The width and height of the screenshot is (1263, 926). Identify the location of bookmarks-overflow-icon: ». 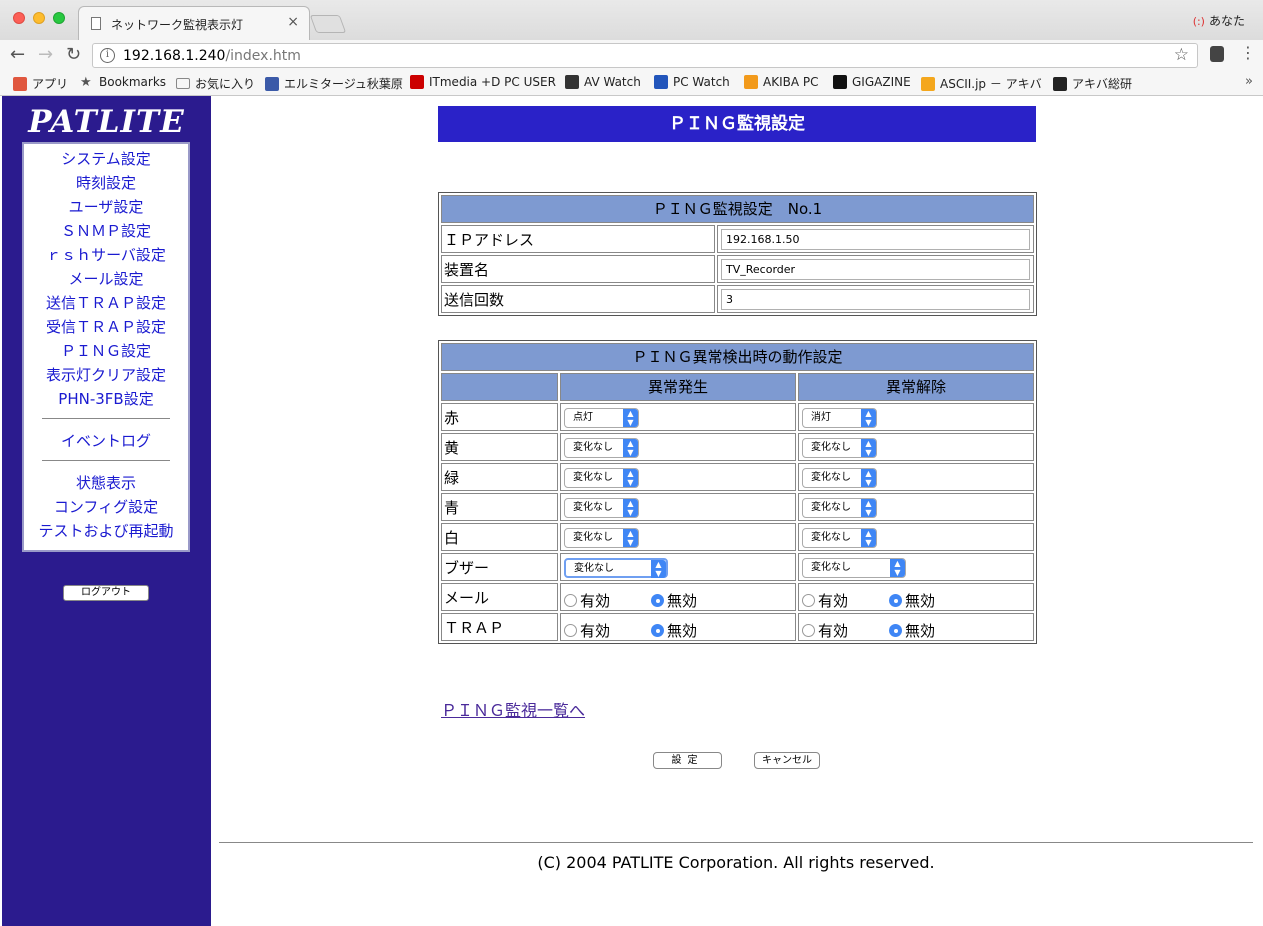
(1249, 81).